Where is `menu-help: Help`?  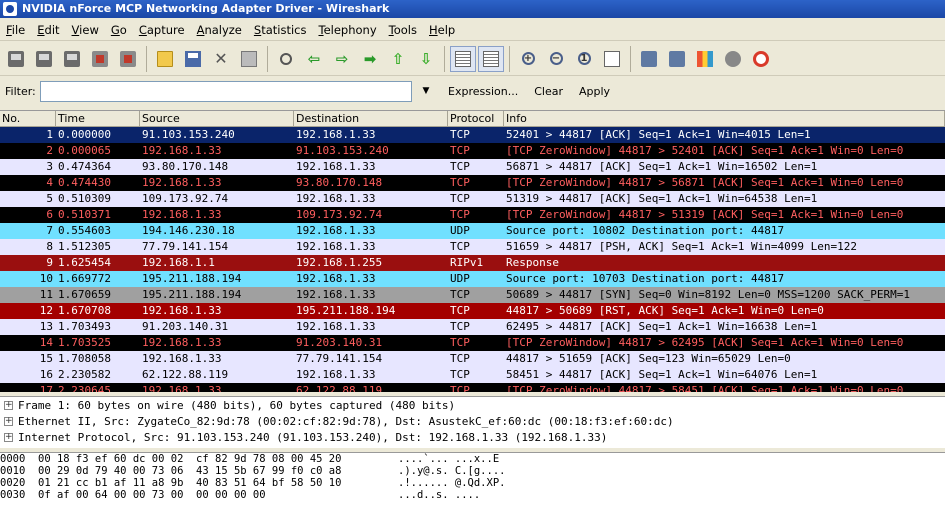 menu-help: Help is located at coordinates (442, 30).